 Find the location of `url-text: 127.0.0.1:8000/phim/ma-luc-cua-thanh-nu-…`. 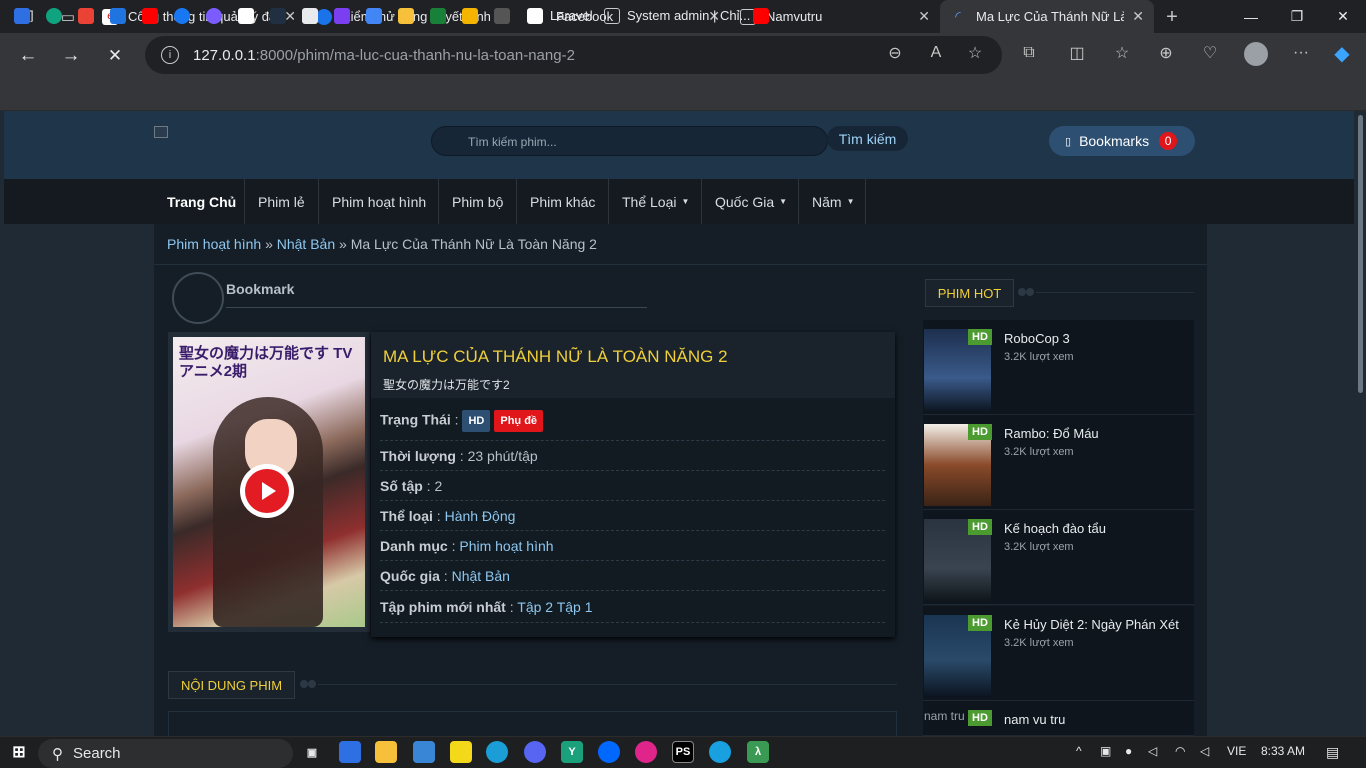

url-text: 127.0.0.1:8000/phim/ma-luc-cua-thanh-nu-… is located at coordinates (384, 55).